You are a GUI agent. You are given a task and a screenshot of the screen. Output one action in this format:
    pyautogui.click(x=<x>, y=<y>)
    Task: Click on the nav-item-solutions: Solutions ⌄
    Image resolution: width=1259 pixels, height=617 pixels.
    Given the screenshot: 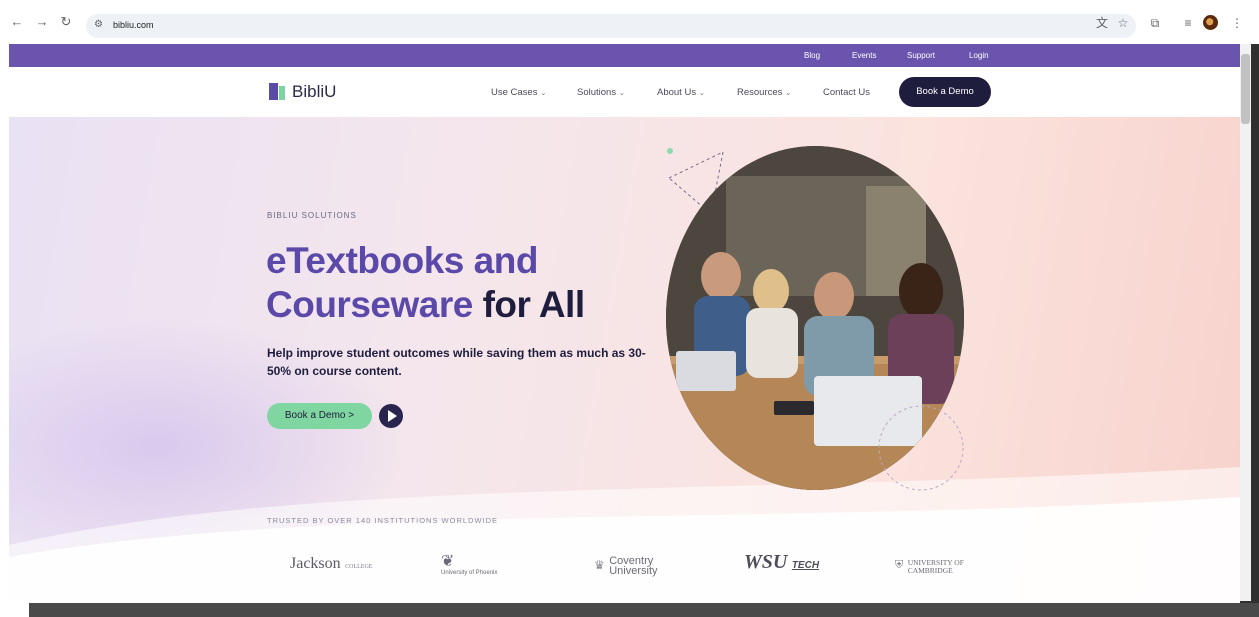 What is the action you would take?
    pyautogui.click(x=601, y=92)
    